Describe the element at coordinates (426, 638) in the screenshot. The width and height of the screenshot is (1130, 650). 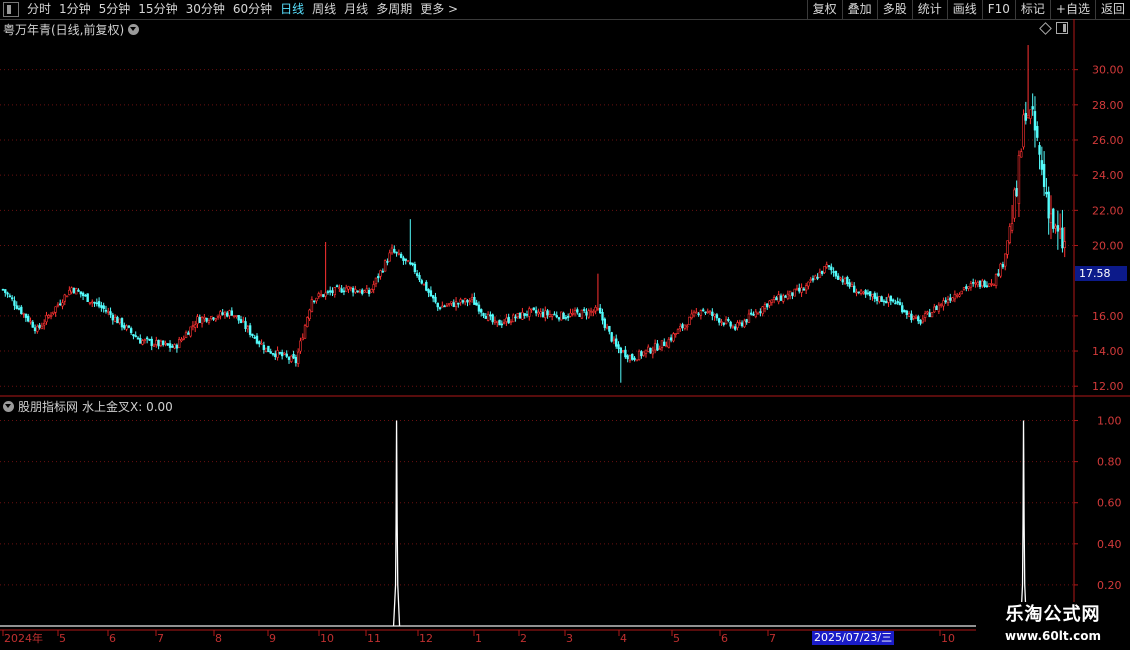
I see `time-tick-label: 12` at that location.